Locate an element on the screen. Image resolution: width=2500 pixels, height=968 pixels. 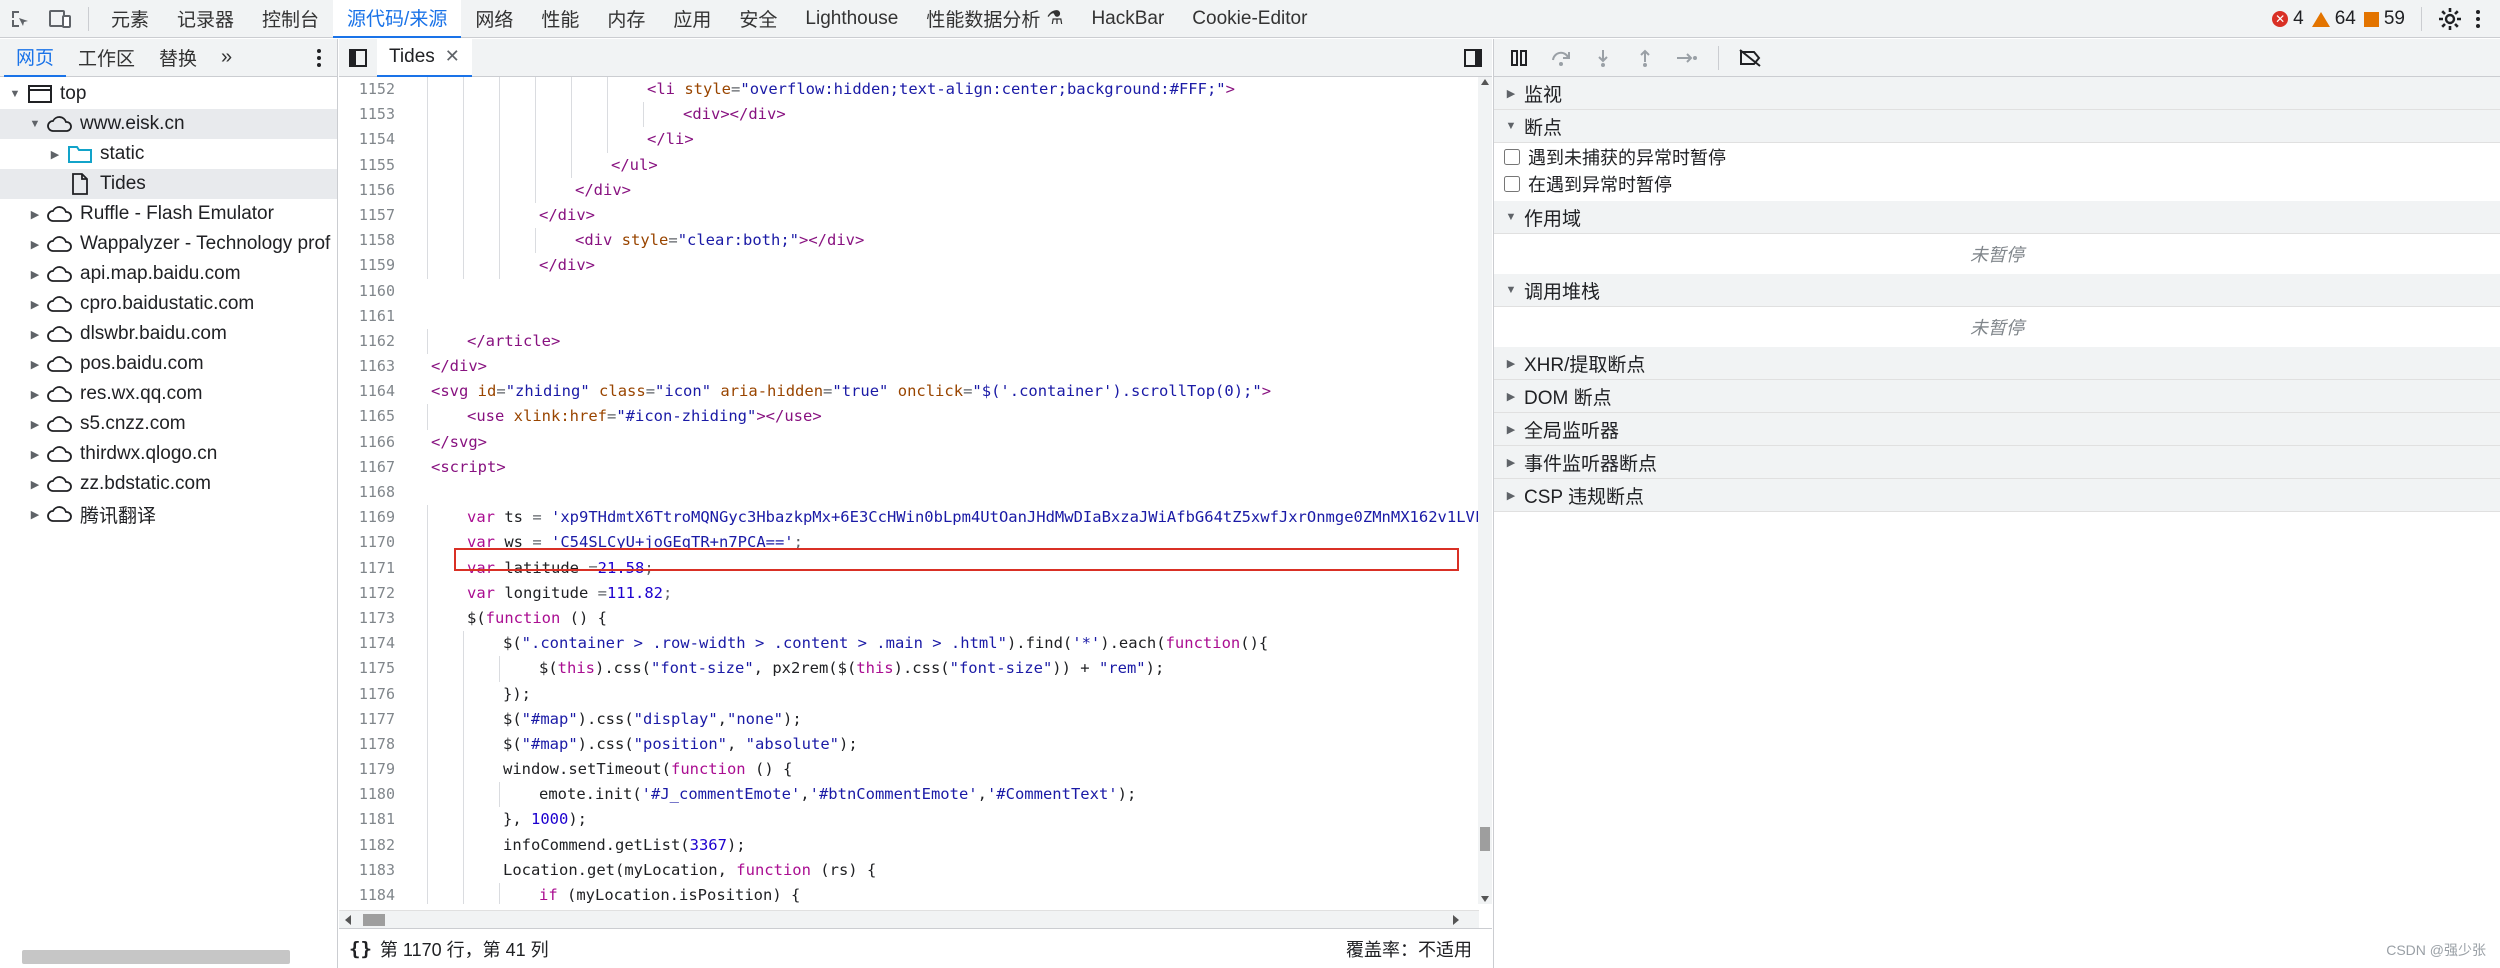
line-number: 1184 is located at coordinates (367, 893).